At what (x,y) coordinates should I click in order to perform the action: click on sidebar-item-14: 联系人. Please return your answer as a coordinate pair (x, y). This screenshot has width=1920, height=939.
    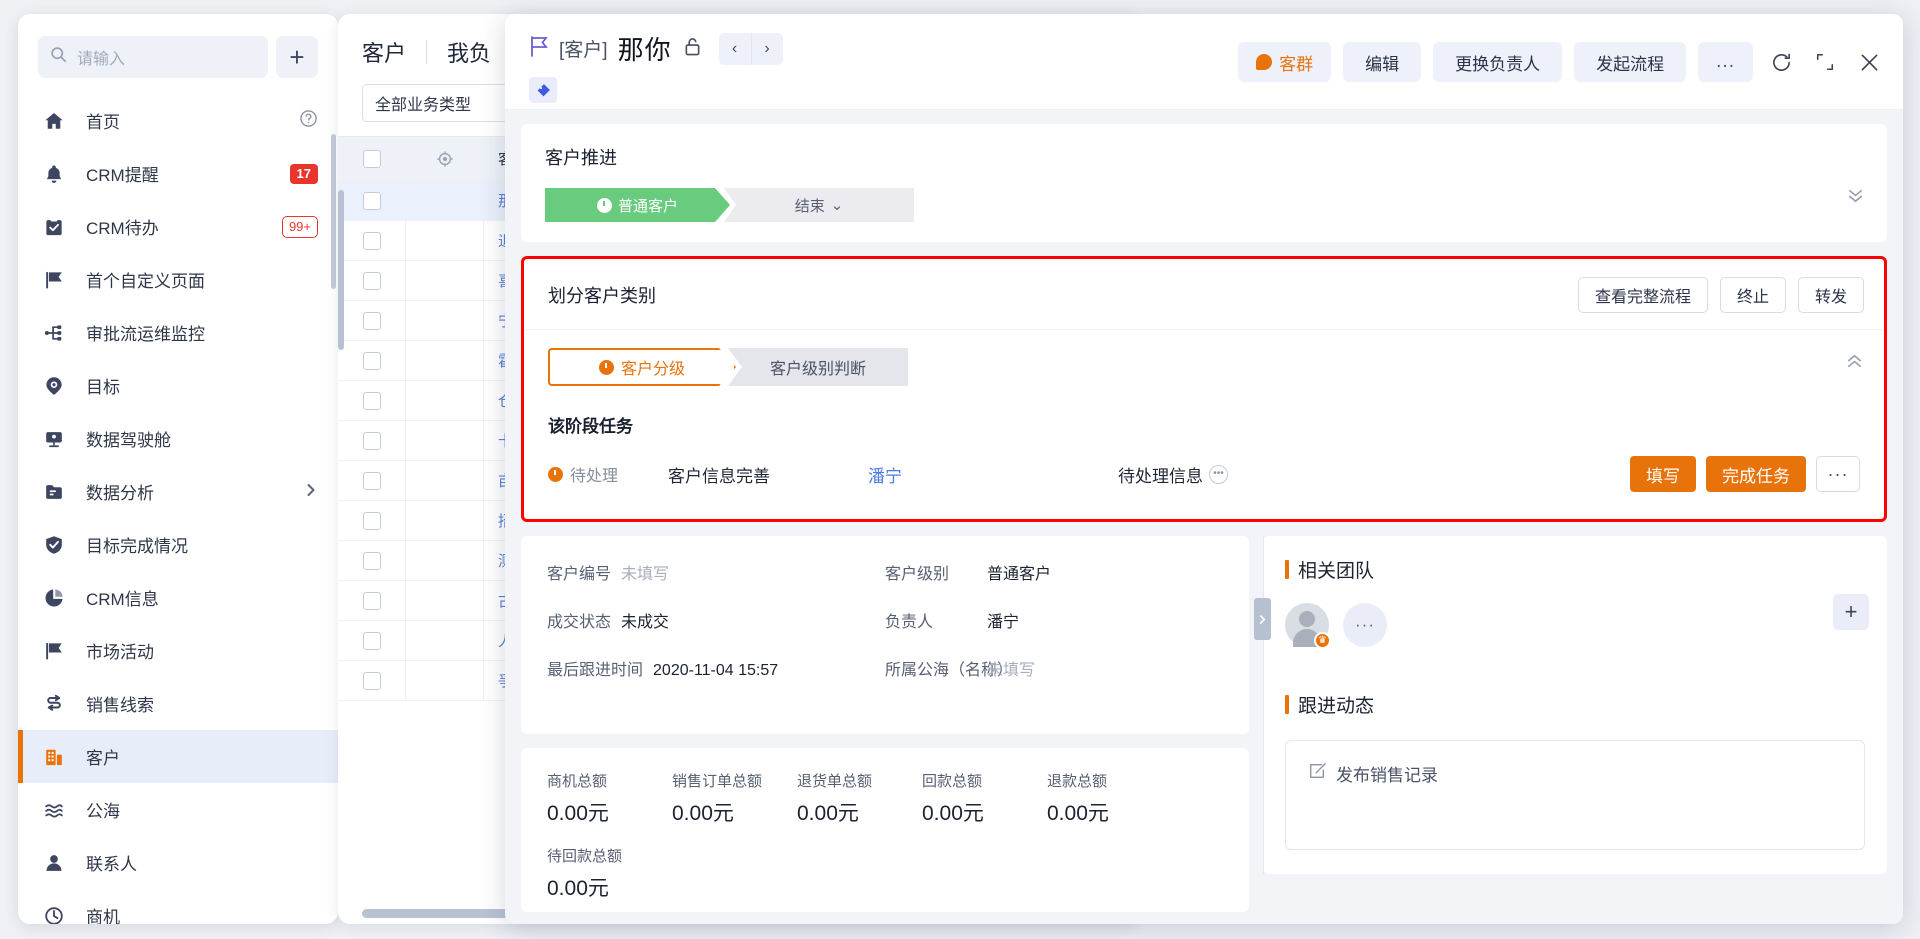
    Looking at the image, I should click on (178, 862).